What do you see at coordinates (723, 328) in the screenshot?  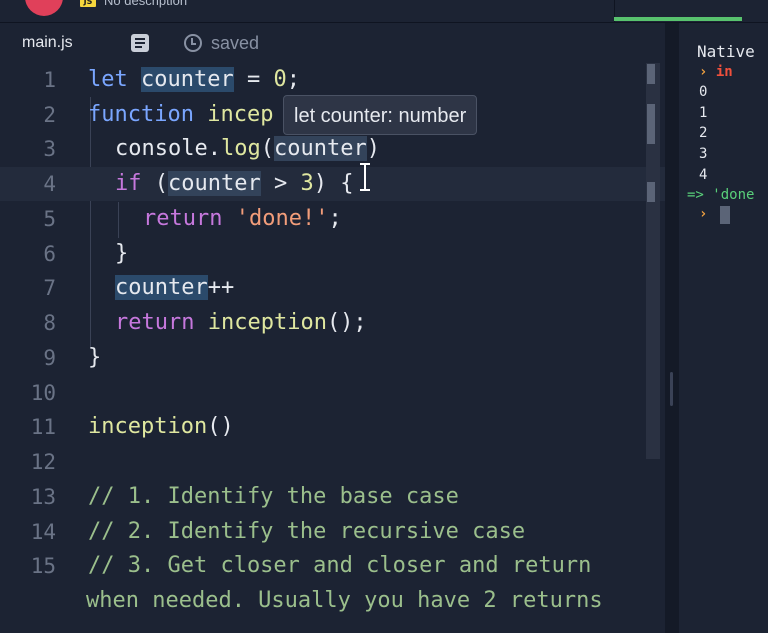 I see `console-pane: Native › in 0 1 2 3 4 => 'done ›` at bounding box center [723, 328].